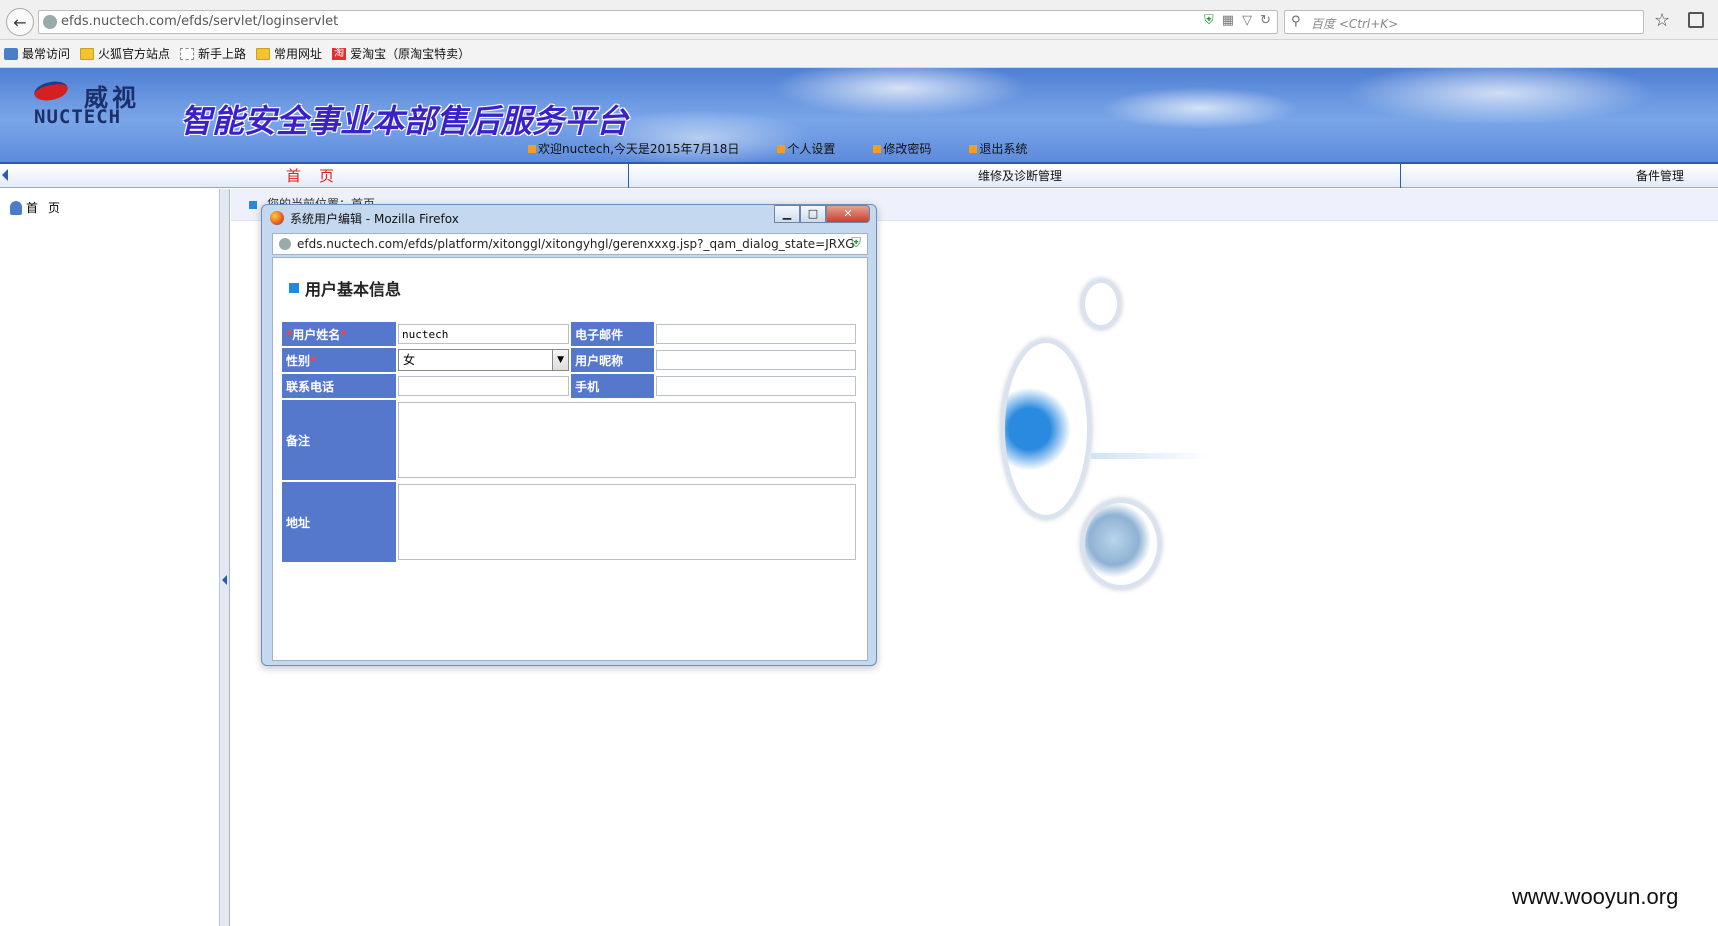 This screenshot has height=926, width=1718. Describe the element at coordinates (319, 175) in the screenshot. I see `nav-home: 首页` at that location.